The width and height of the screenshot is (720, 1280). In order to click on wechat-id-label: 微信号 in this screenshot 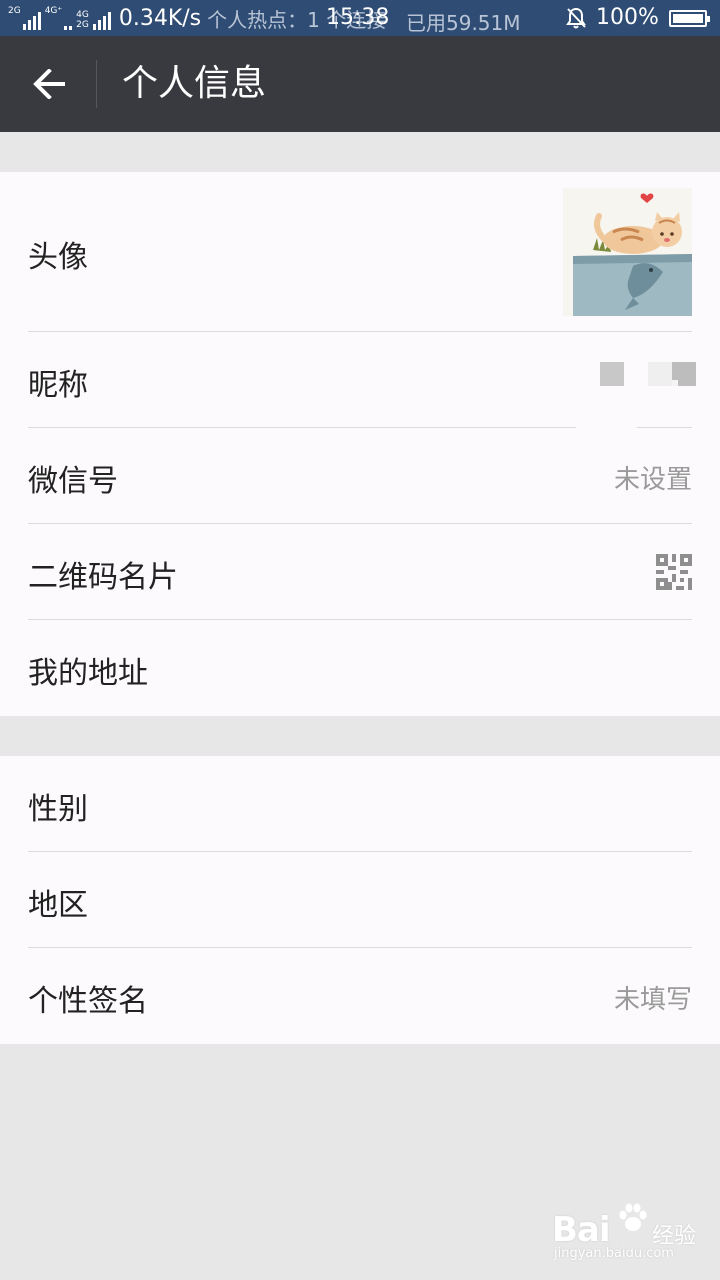, I will do `click(73, 481)`.